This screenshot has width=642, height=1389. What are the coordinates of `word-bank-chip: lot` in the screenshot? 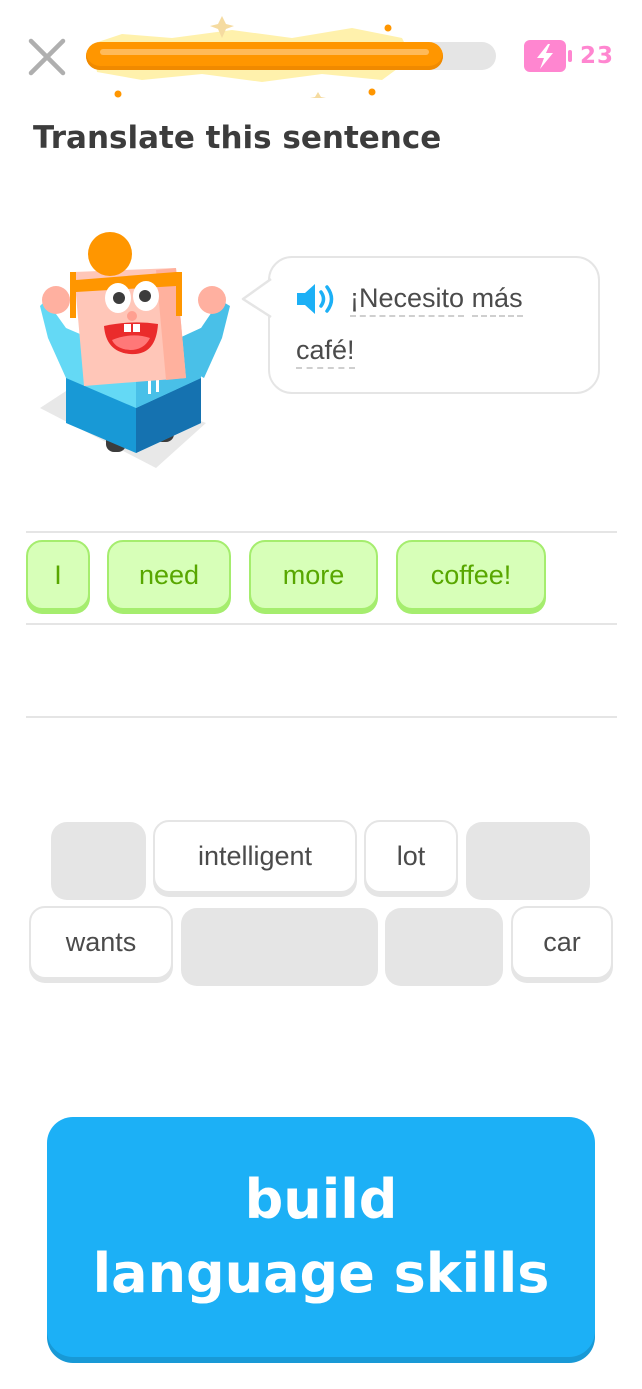 It's located at (411, 856).